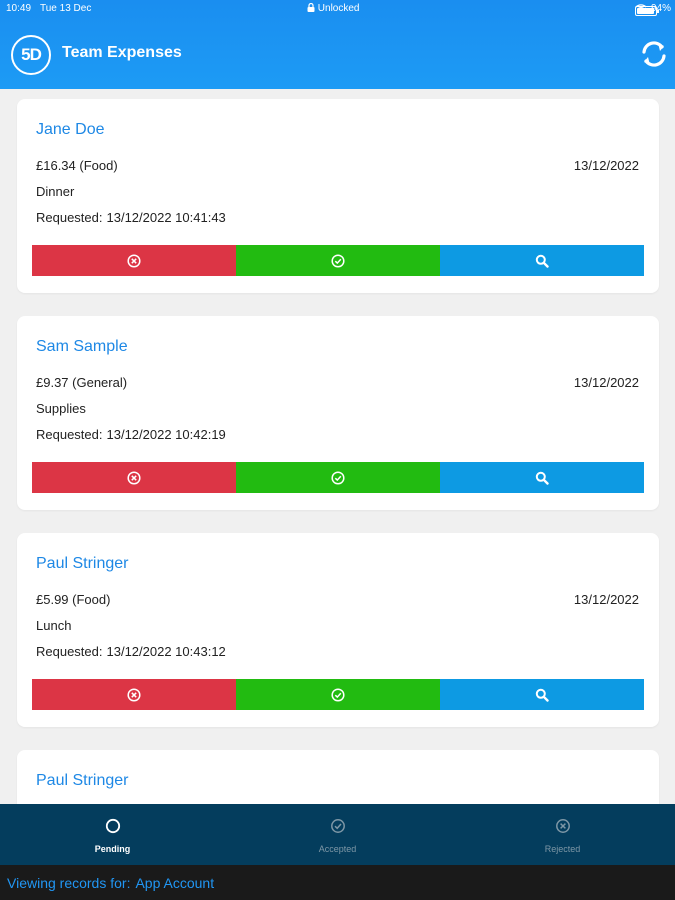 This screenshot has height=900, width=675. Describe the element at coordinates (31, 55) in the screenshot. I see `app-logo: 5D` at that location.